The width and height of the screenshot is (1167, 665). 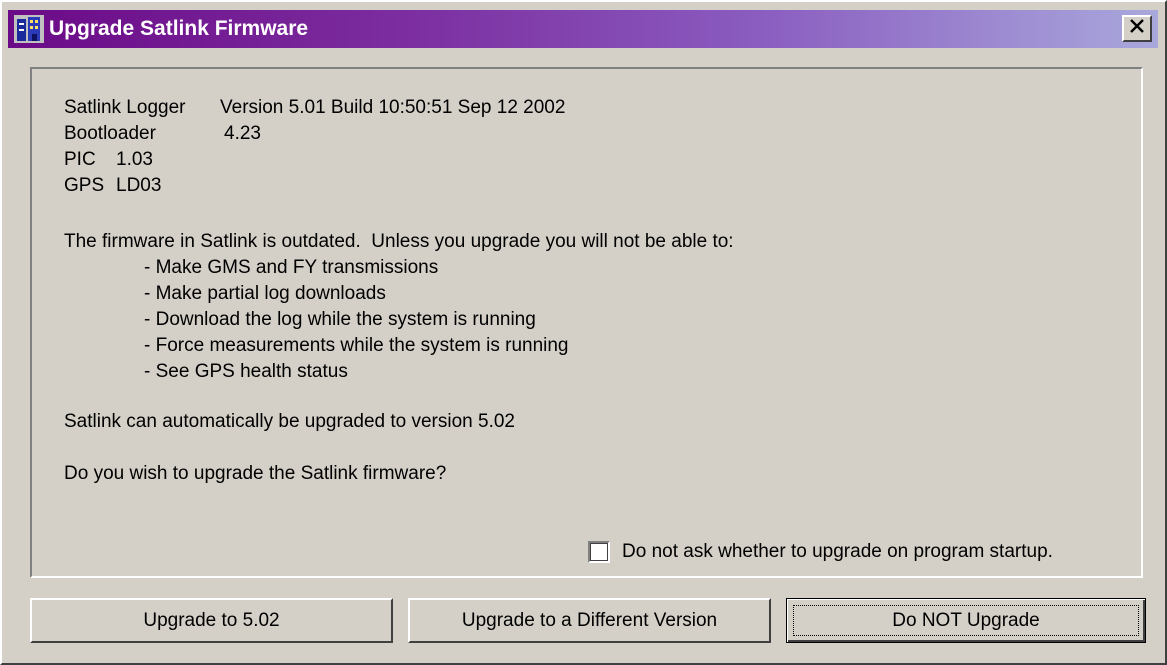 I want to click on close-button, so click(x=1137, y=28).